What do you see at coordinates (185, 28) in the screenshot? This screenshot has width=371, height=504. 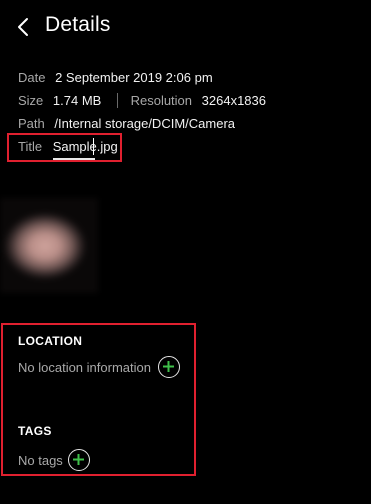 I see `app-header: Details` at bounding box center [185, 28].